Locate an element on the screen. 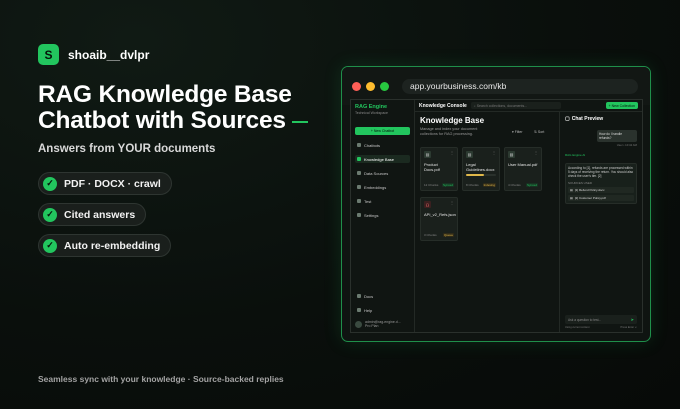 The image size is (680, 409). document-name: Product Docs.pdf is located at coordinates (432, 167).